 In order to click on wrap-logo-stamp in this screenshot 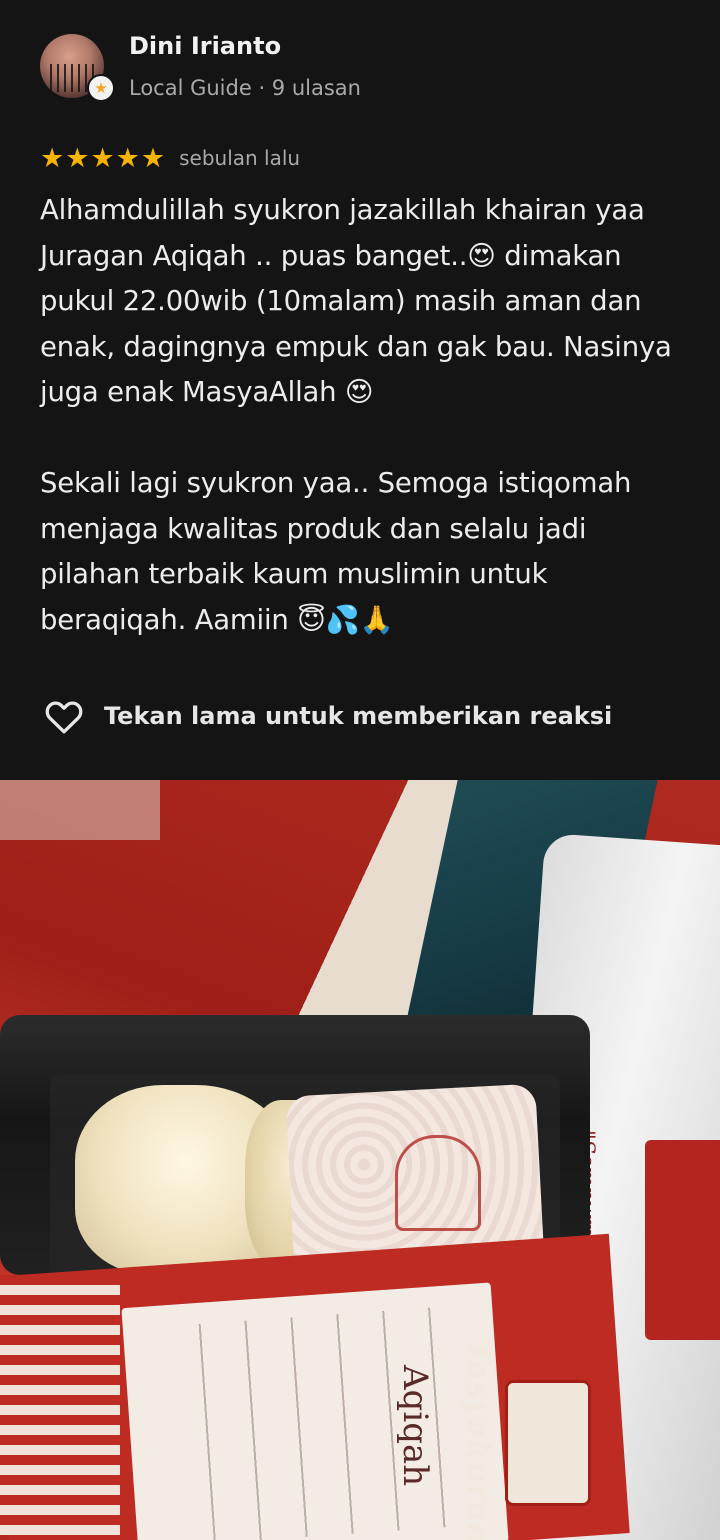, I will do `click(438, 1183)`.